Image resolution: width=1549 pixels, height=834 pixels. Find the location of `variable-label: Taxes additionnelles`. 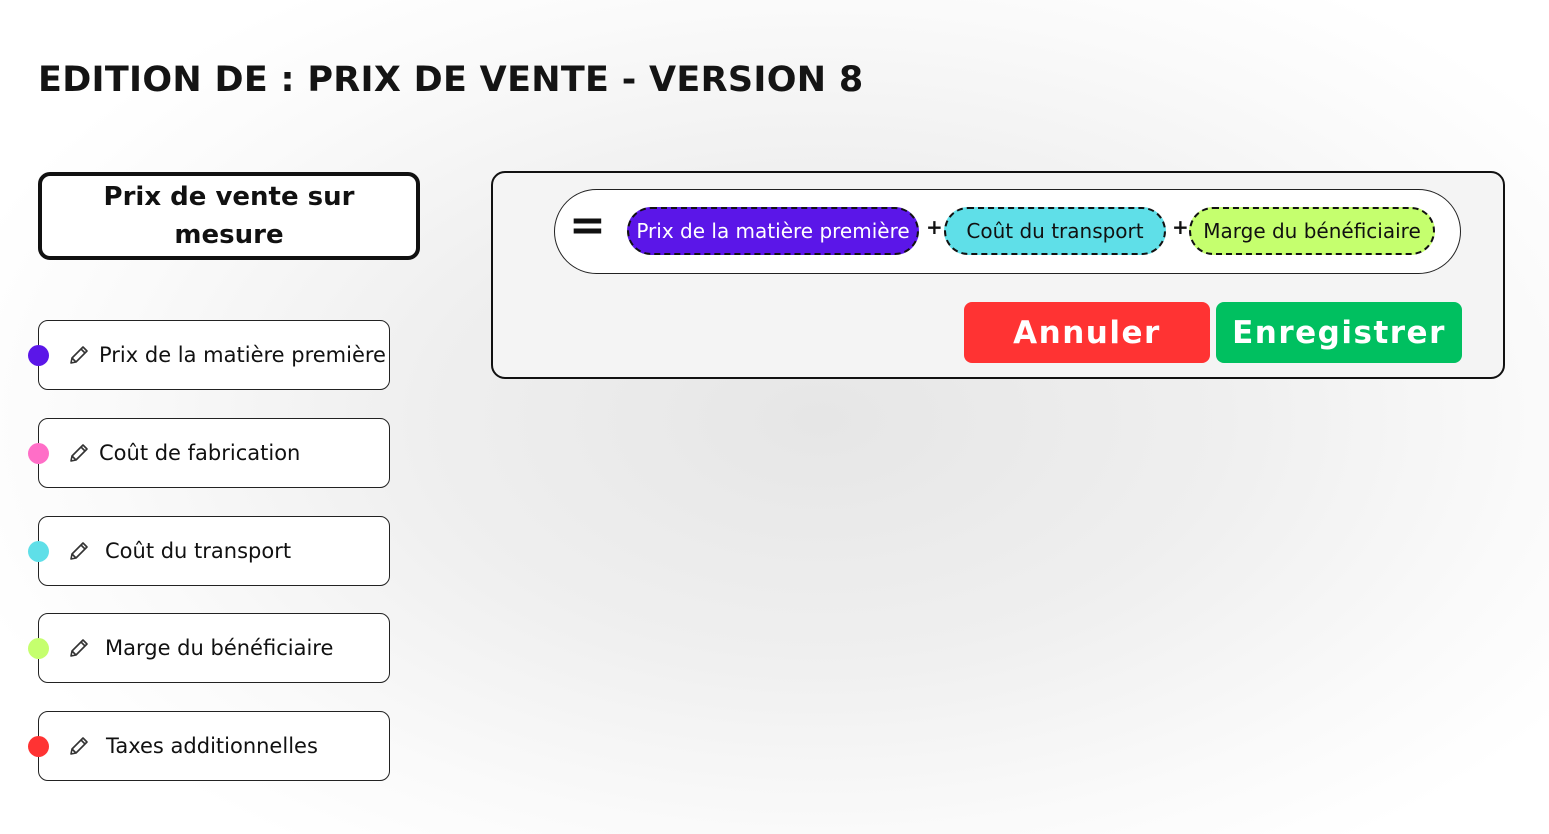

variable-label: Taxes additionnelles is located at coordinates (212, 746).